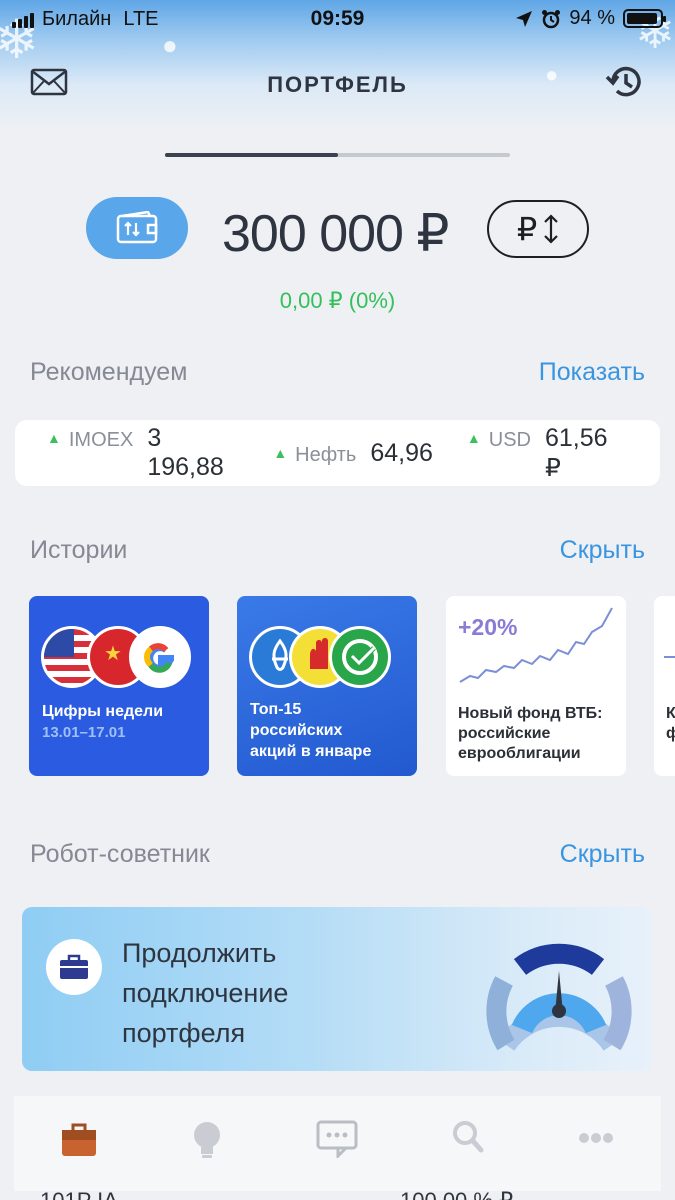  I want to click on page-title: ПОРТФЕЛЬ, so click(337, 84).